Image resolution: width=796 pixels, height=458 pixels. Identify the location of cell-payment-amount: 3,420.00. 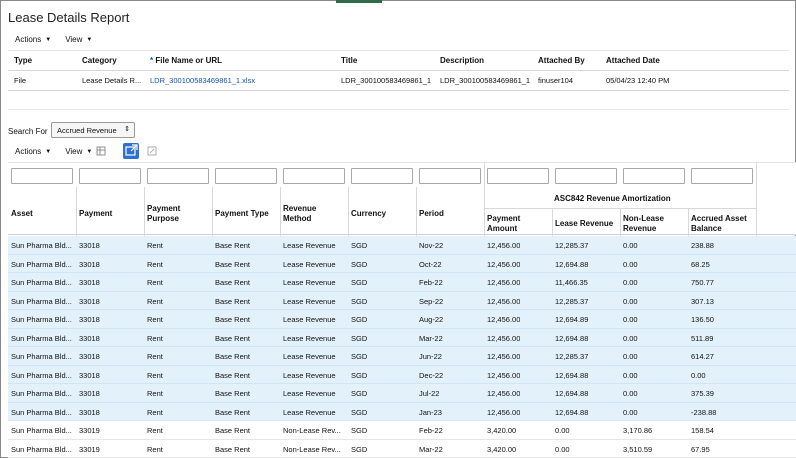
(502, 430).